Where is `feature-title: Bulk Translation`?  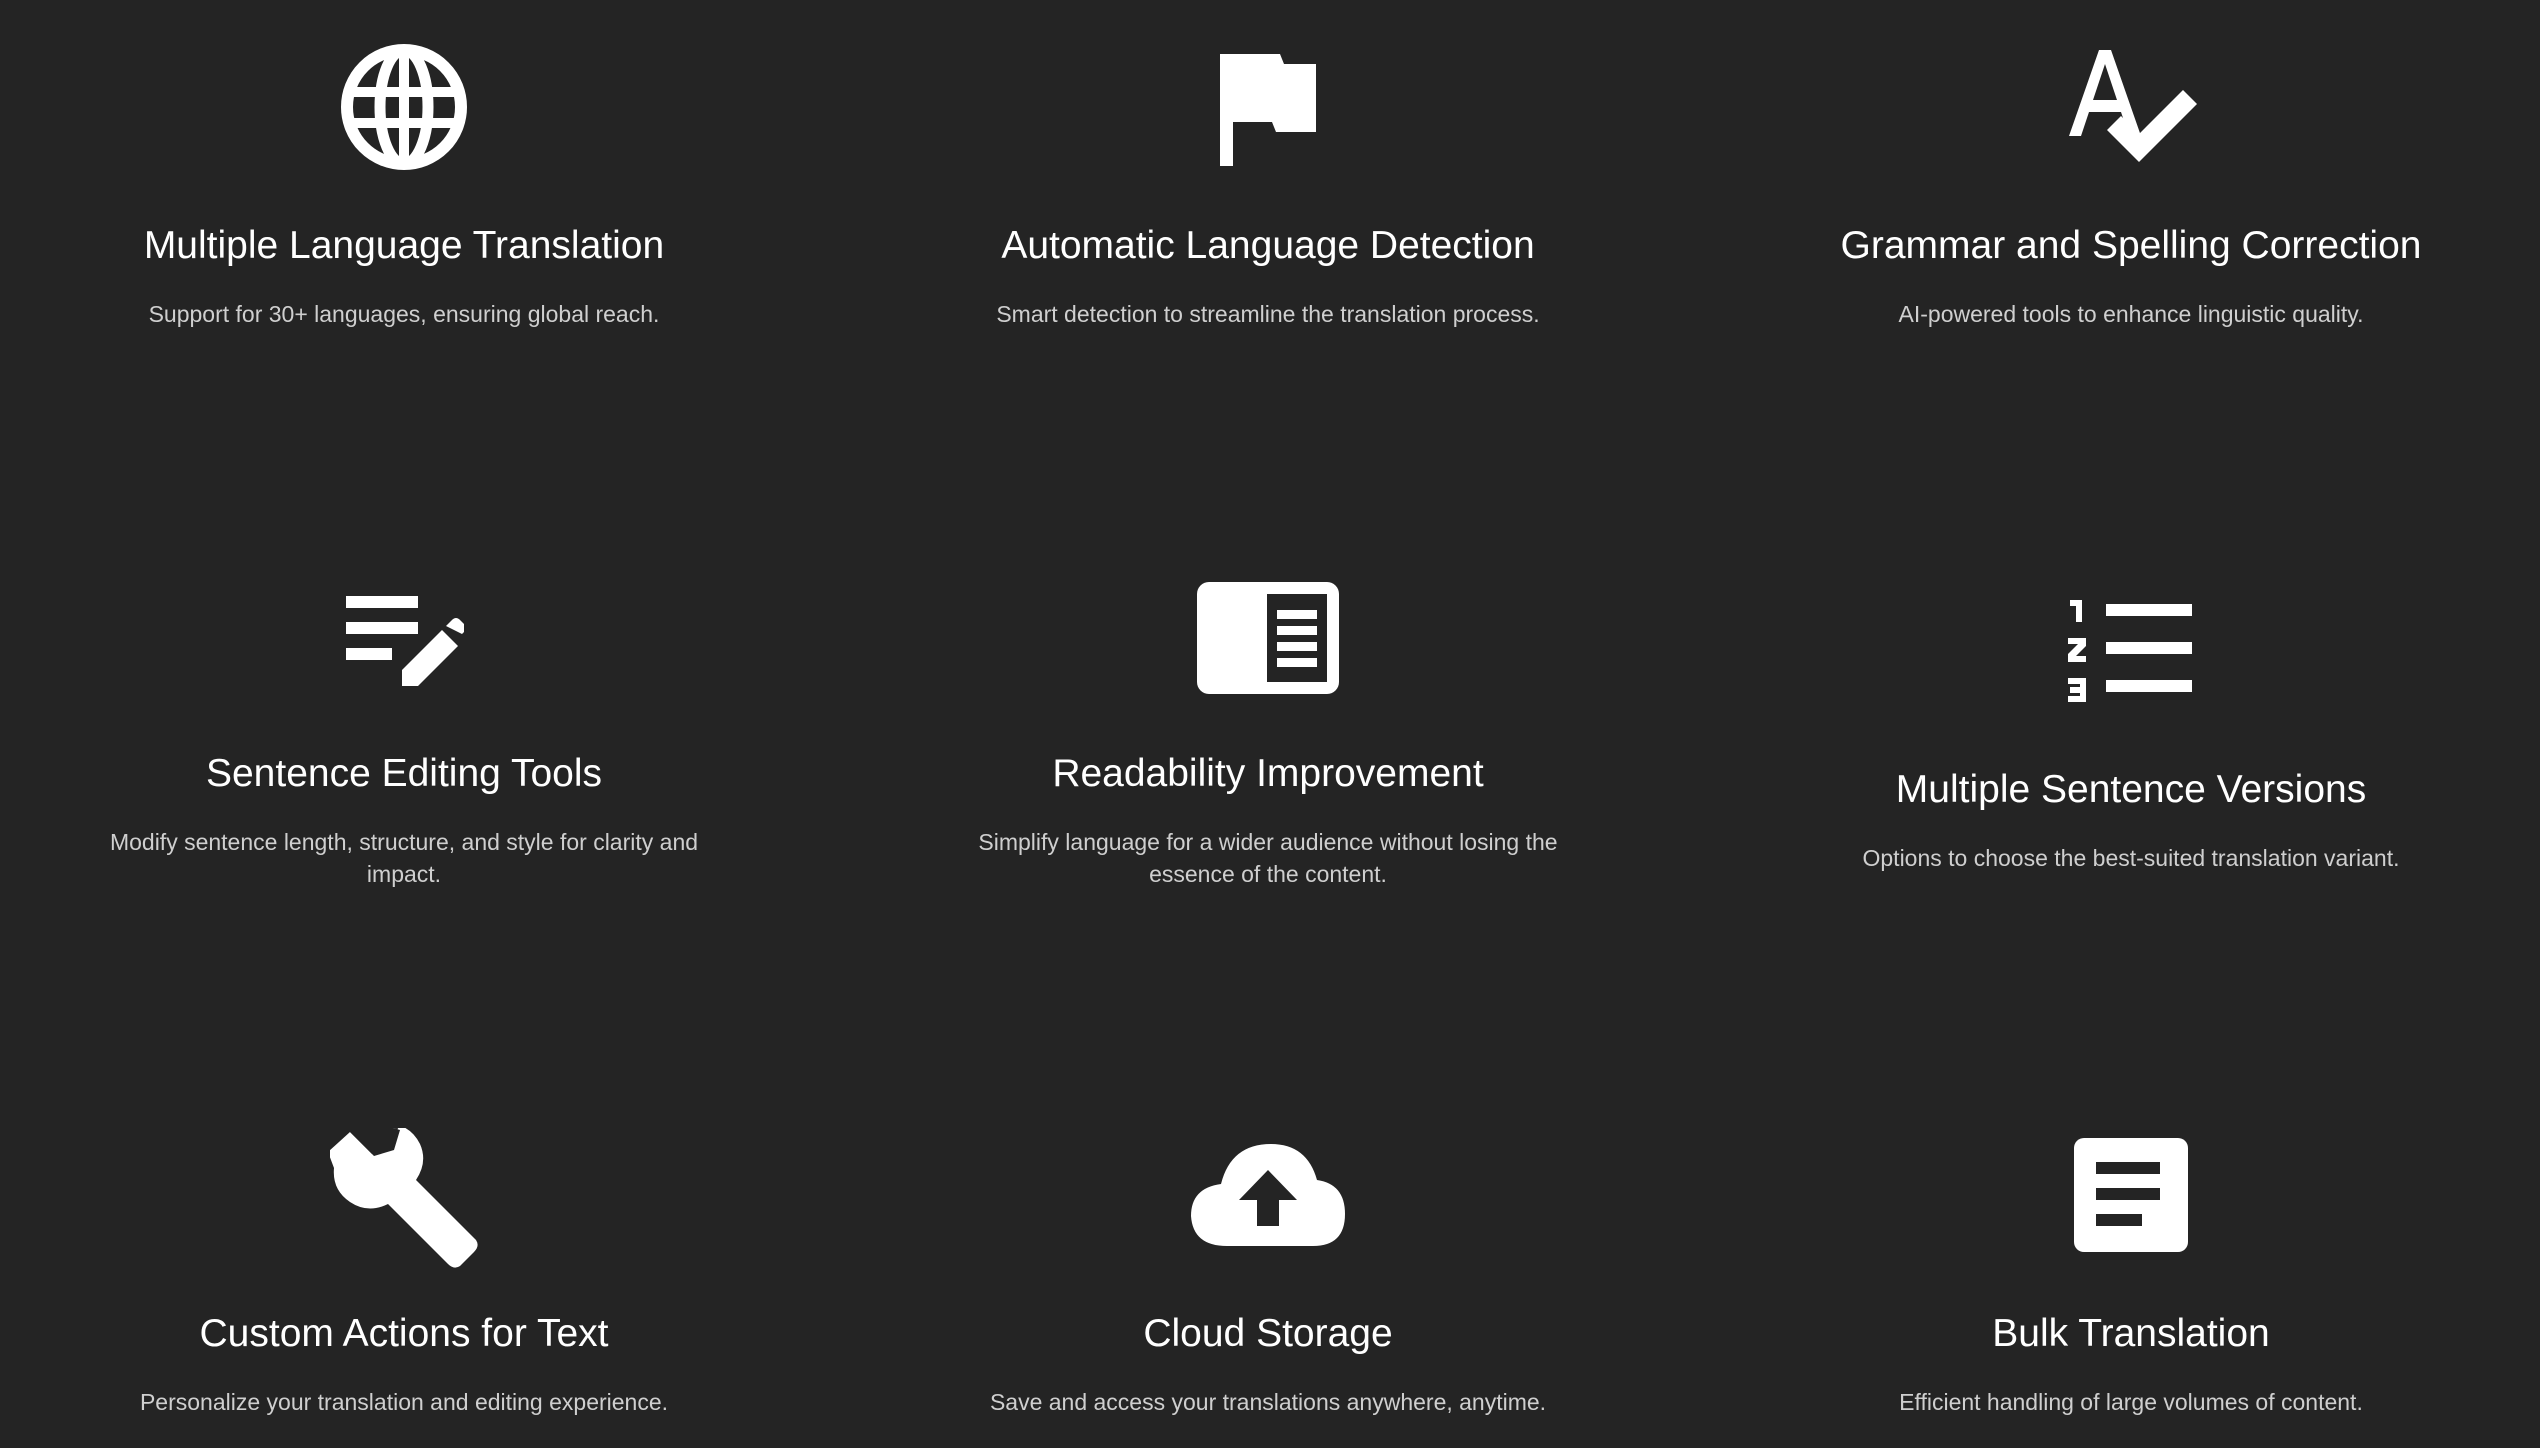 feature-title: Bulk Translation is located at coordinates (2131, 1333).